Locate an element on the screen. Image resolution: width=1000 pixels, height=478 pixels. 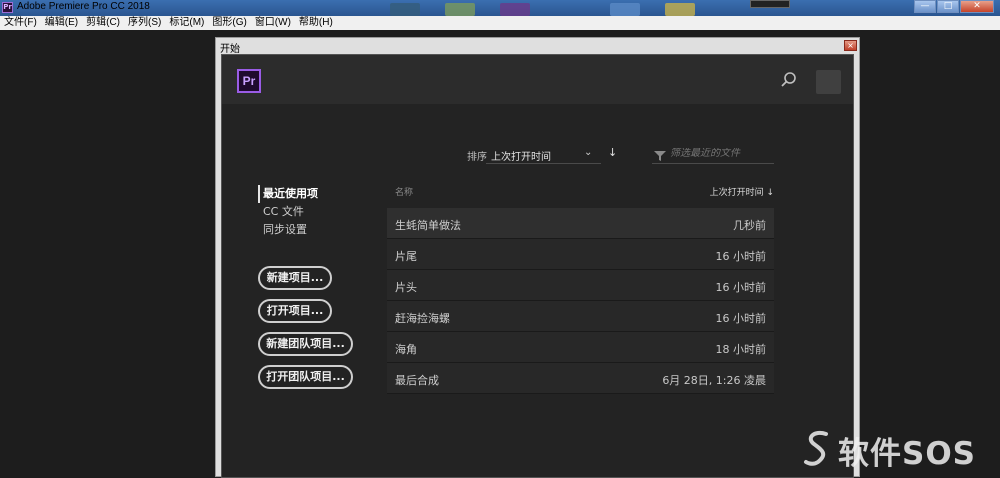
nav-item-recent: 最近使用项 is located at coordinates (288, 194).